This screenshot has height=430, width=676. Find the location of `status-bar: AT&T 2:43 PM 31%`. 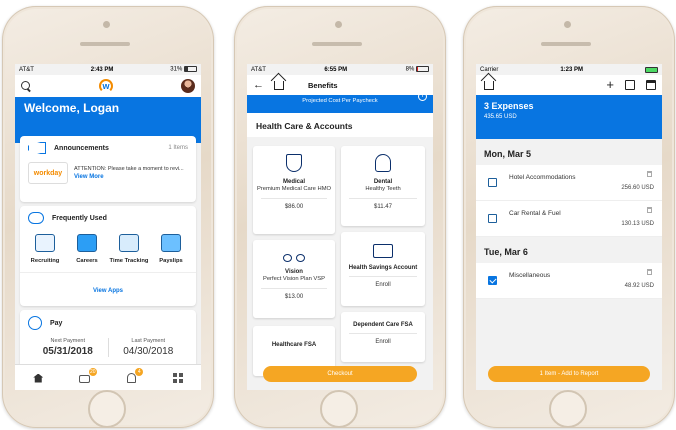

status-bar: AT&T 2:43 PM 31% is located at coordinates (108, 69).